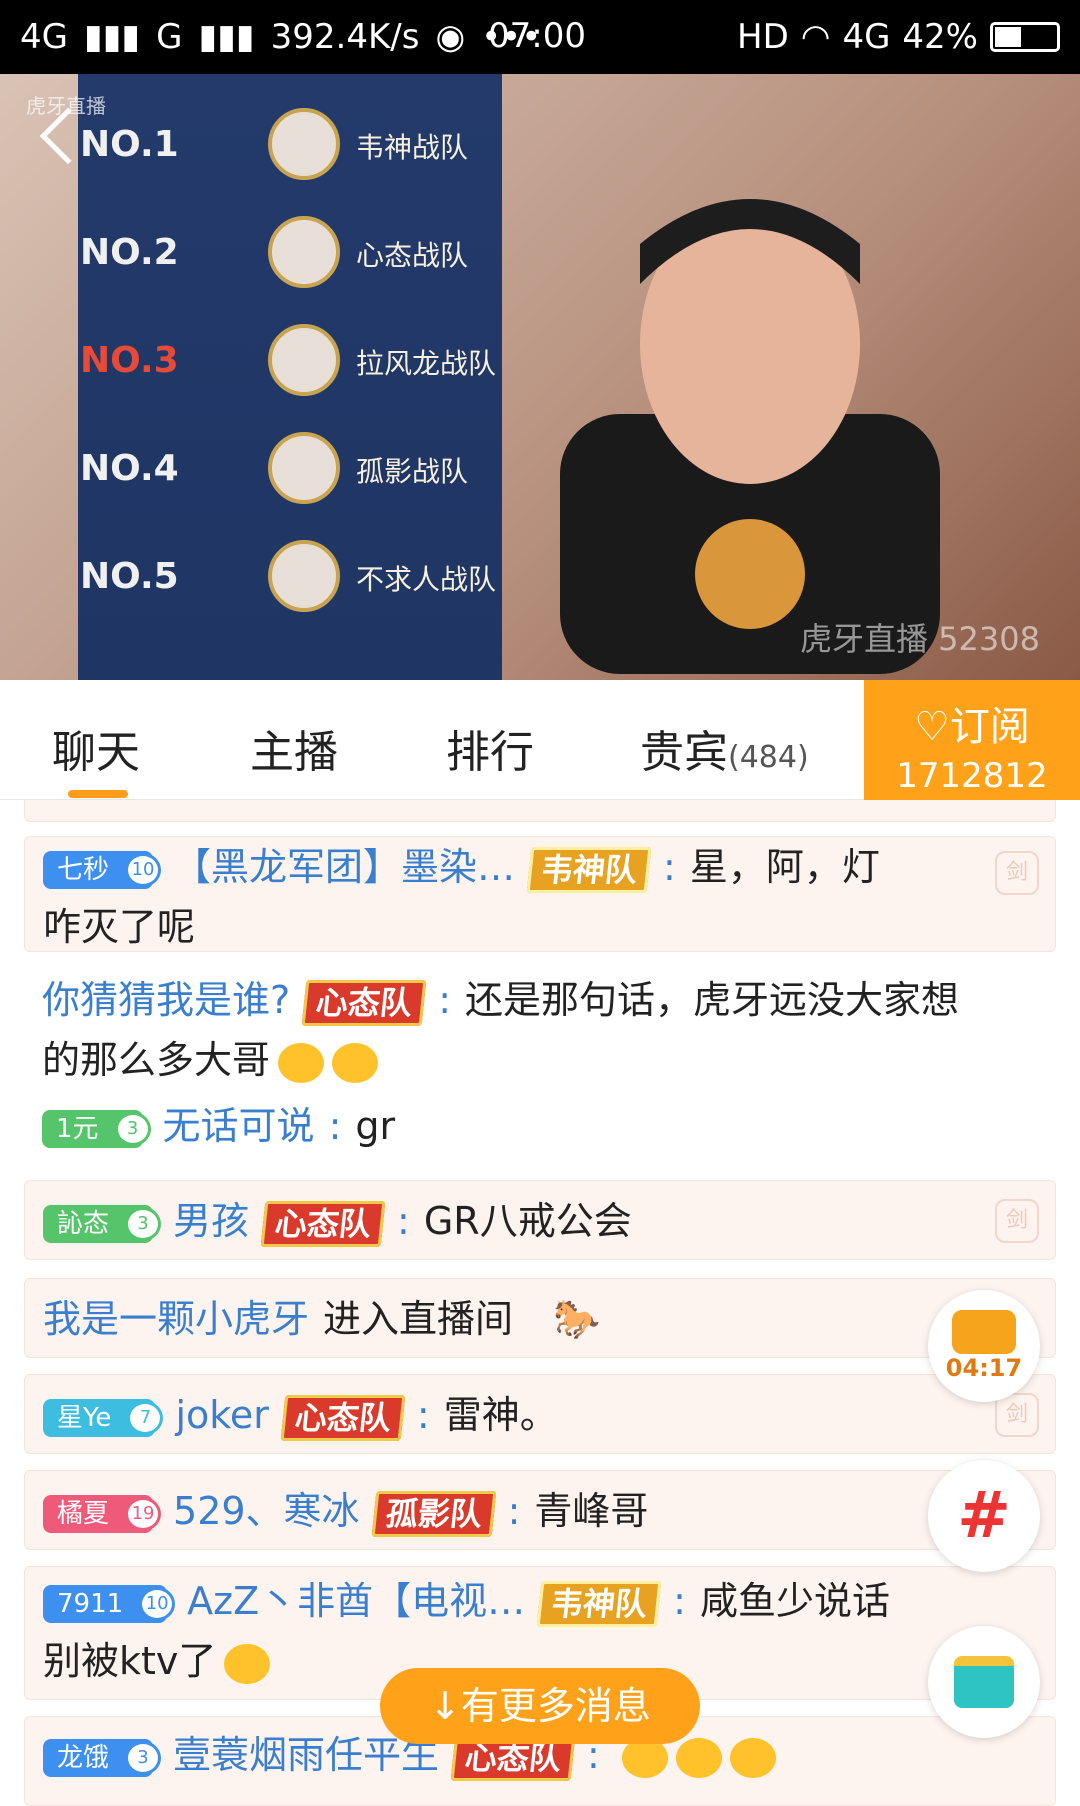 The height and width of the screenshot is (1806, 1080). Describe the element at coordinates (345, 37) in the screenshot. I see `net-speed: 392.4K/s` at that location.